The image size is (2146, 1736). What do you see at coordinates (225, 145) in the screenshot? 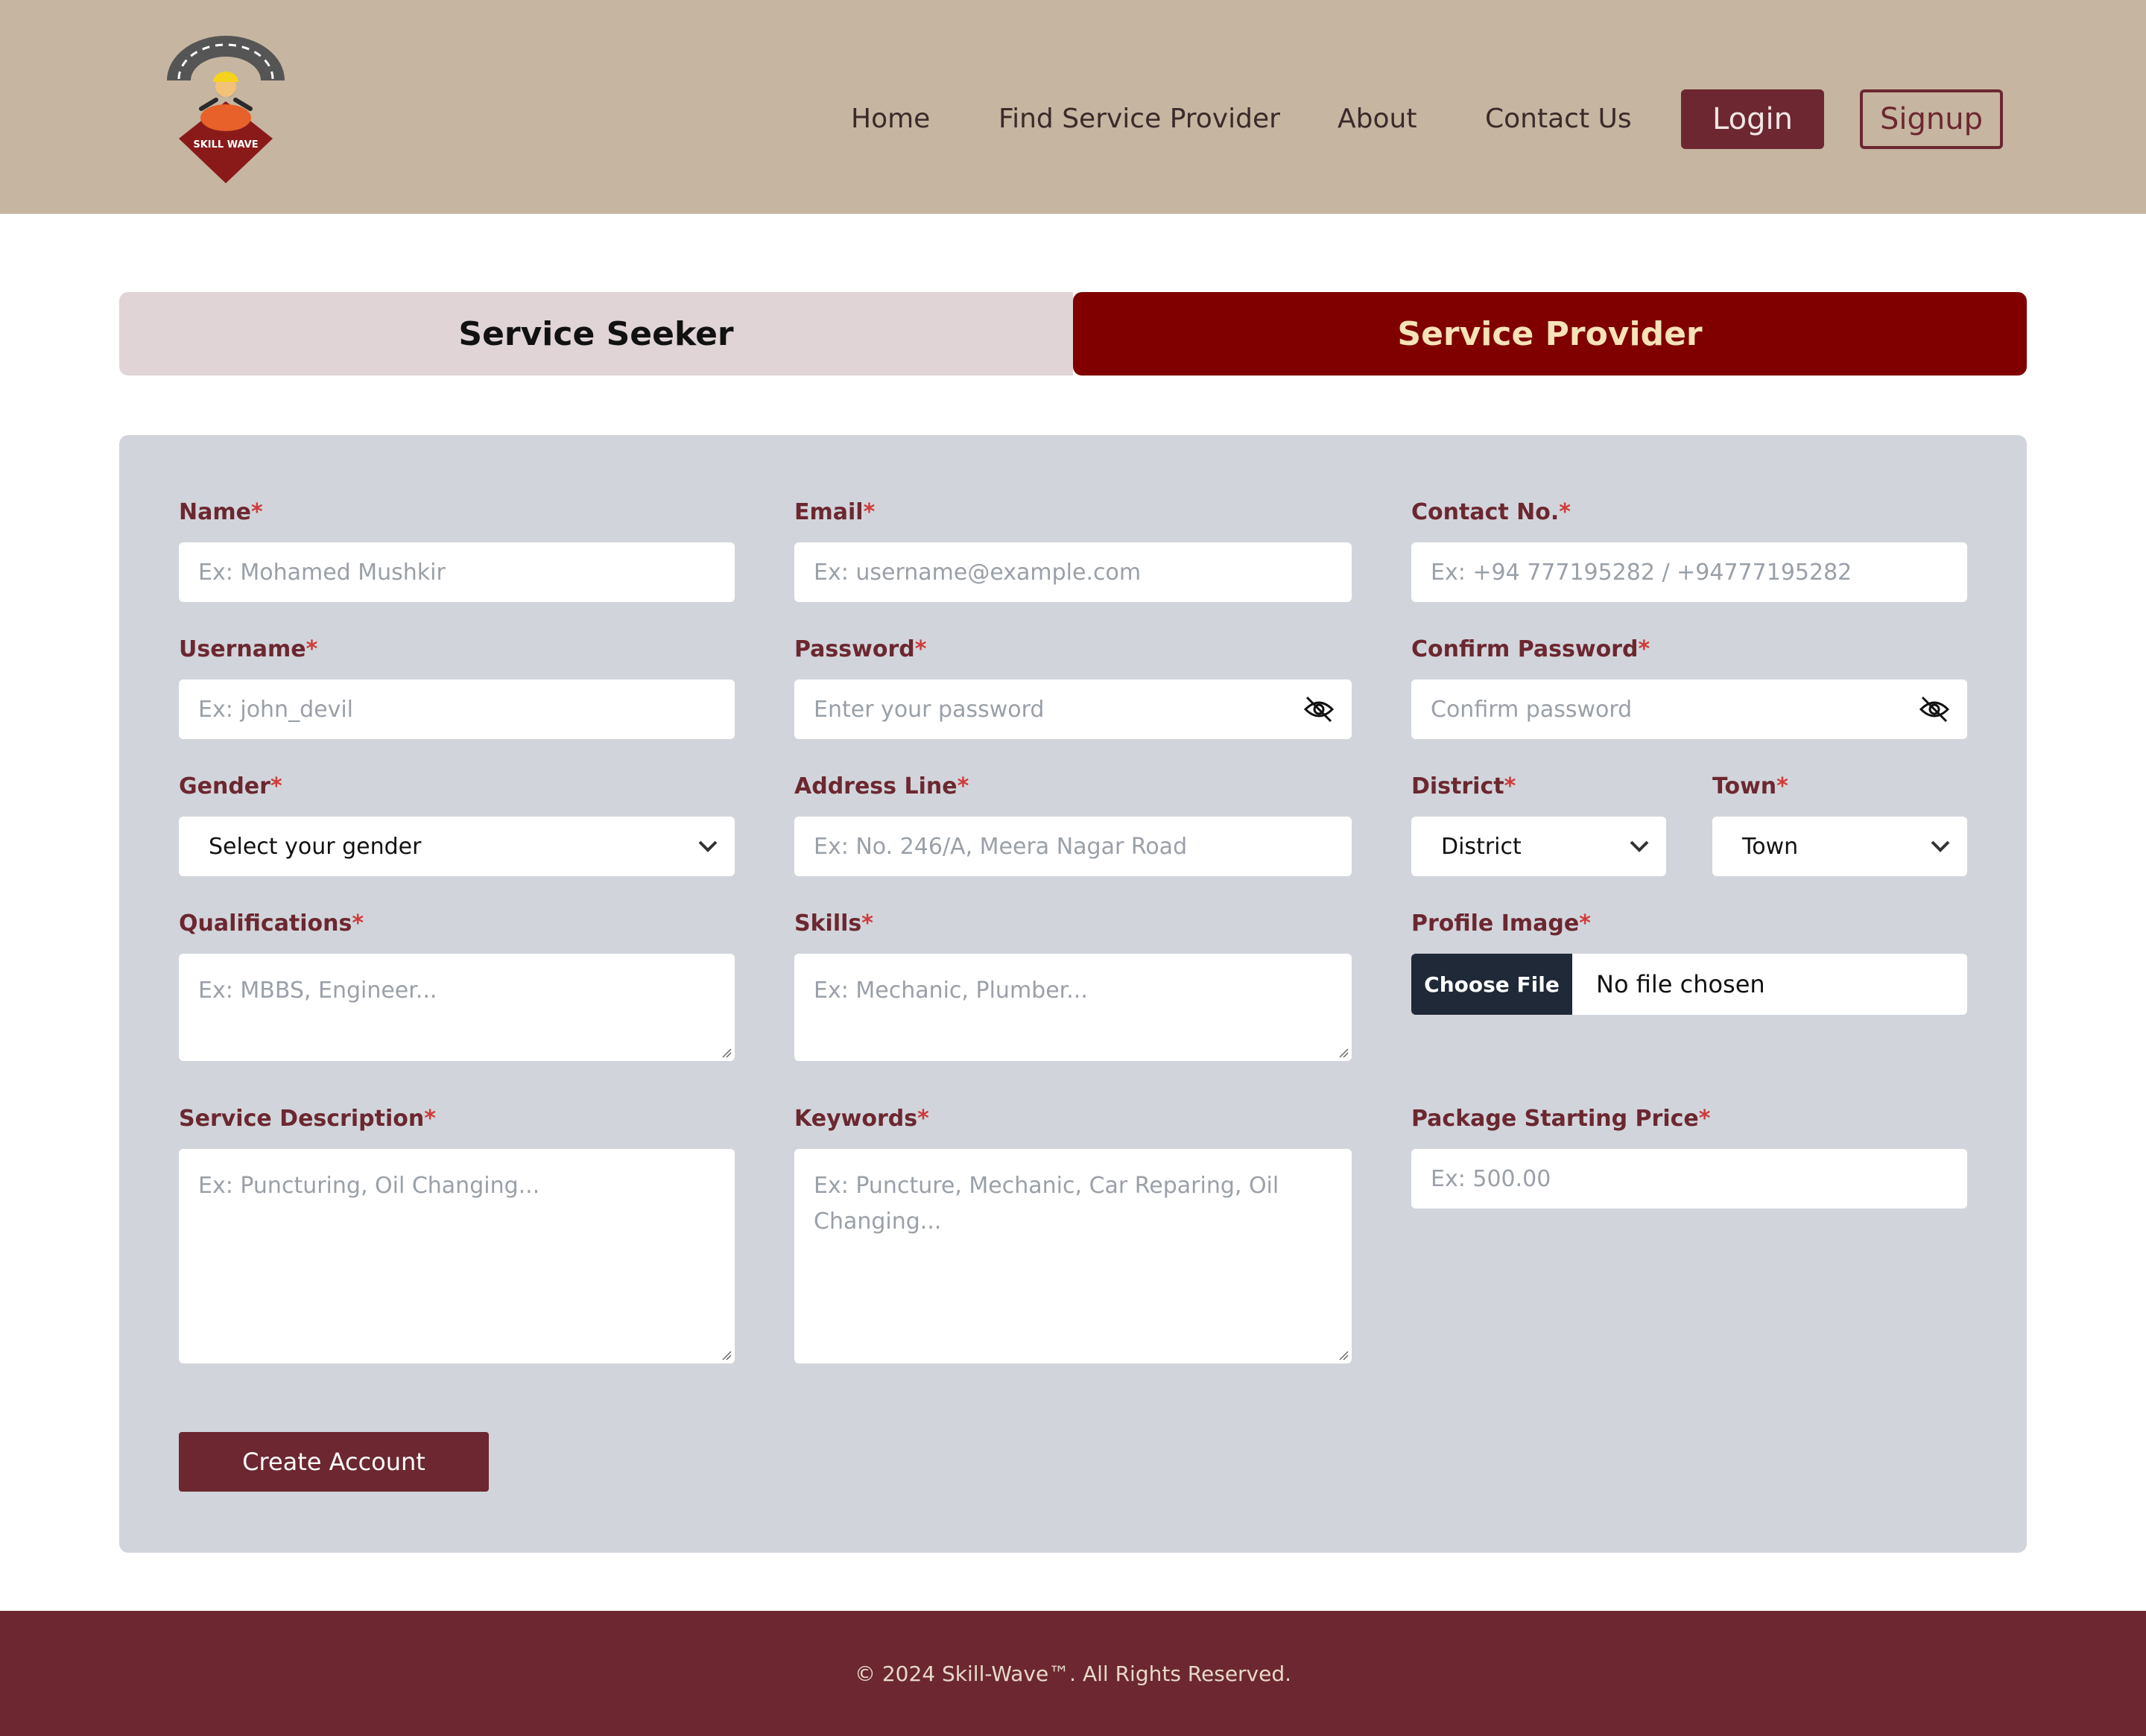
I see `logo-text: SKILL WAVE` at bounding box center [225, 145].